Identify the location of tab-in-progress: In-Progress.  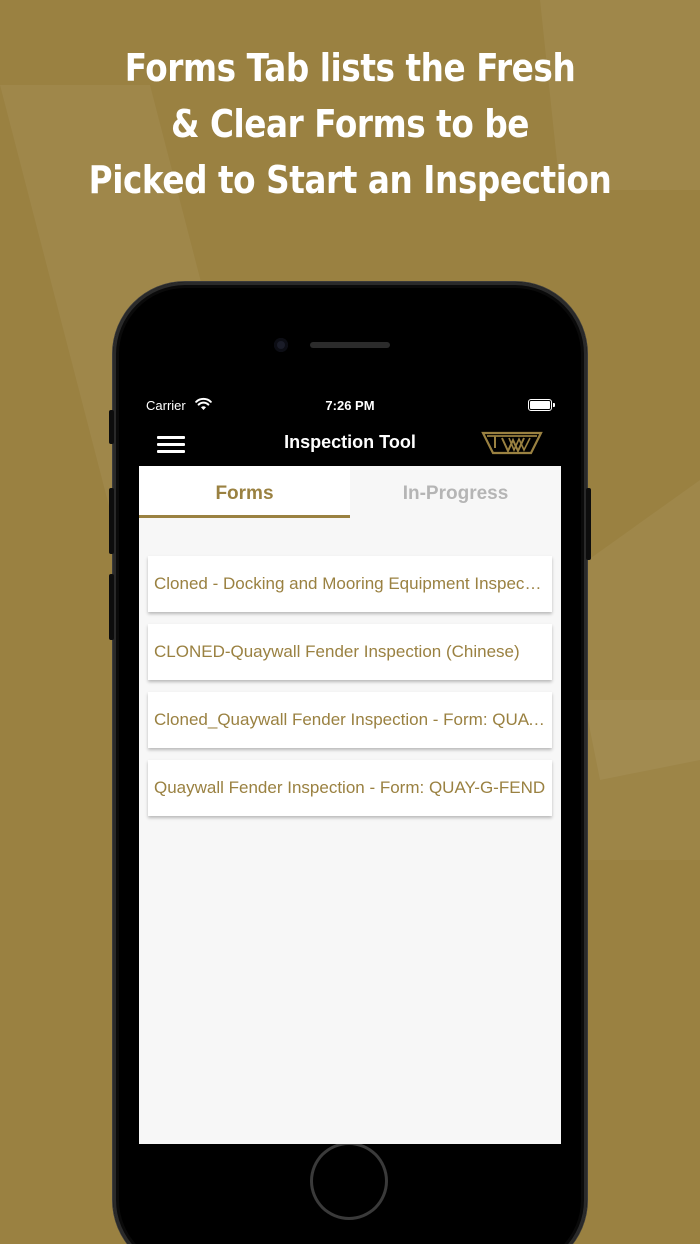
(455, 492).